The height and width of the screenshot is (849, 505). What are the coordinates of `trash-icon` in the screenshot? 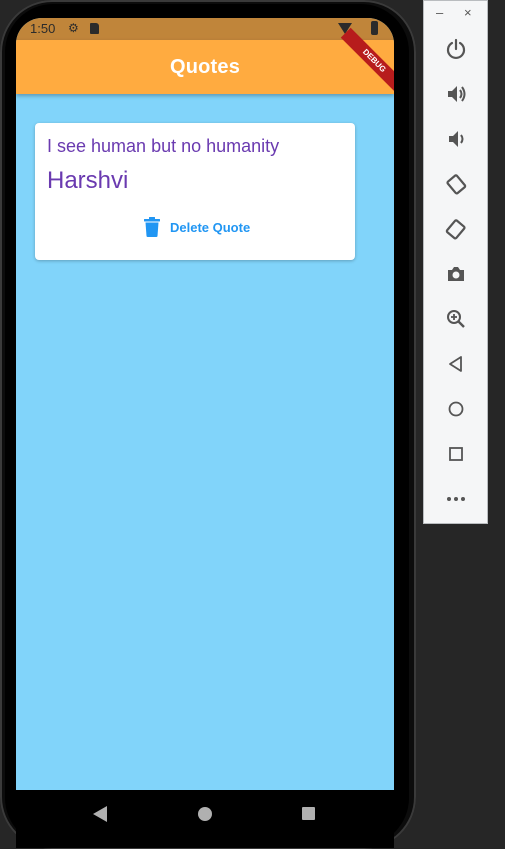 It's located at (152, 227).